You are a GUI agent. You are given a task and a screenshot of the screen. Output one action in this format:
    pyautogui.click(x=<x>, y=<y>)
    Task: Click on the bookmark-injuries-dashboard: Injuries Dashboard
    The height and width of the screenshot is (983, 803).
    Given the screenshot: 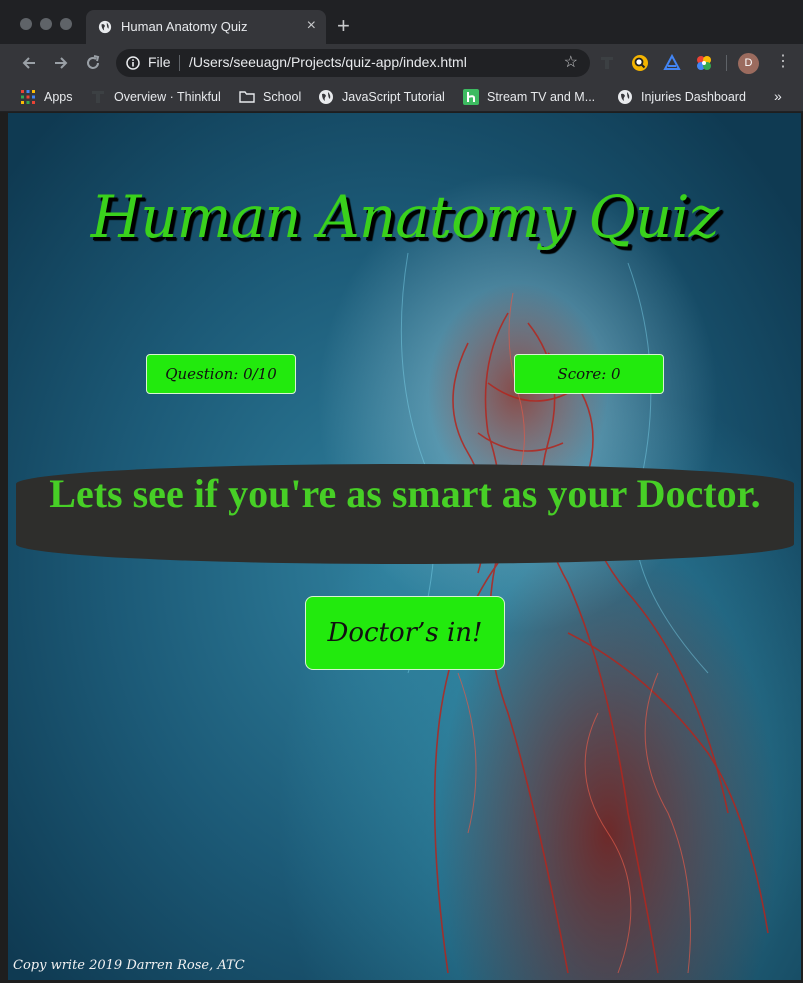 What is the action you would take?
    pyautogui.click(x=681, y=97)
    